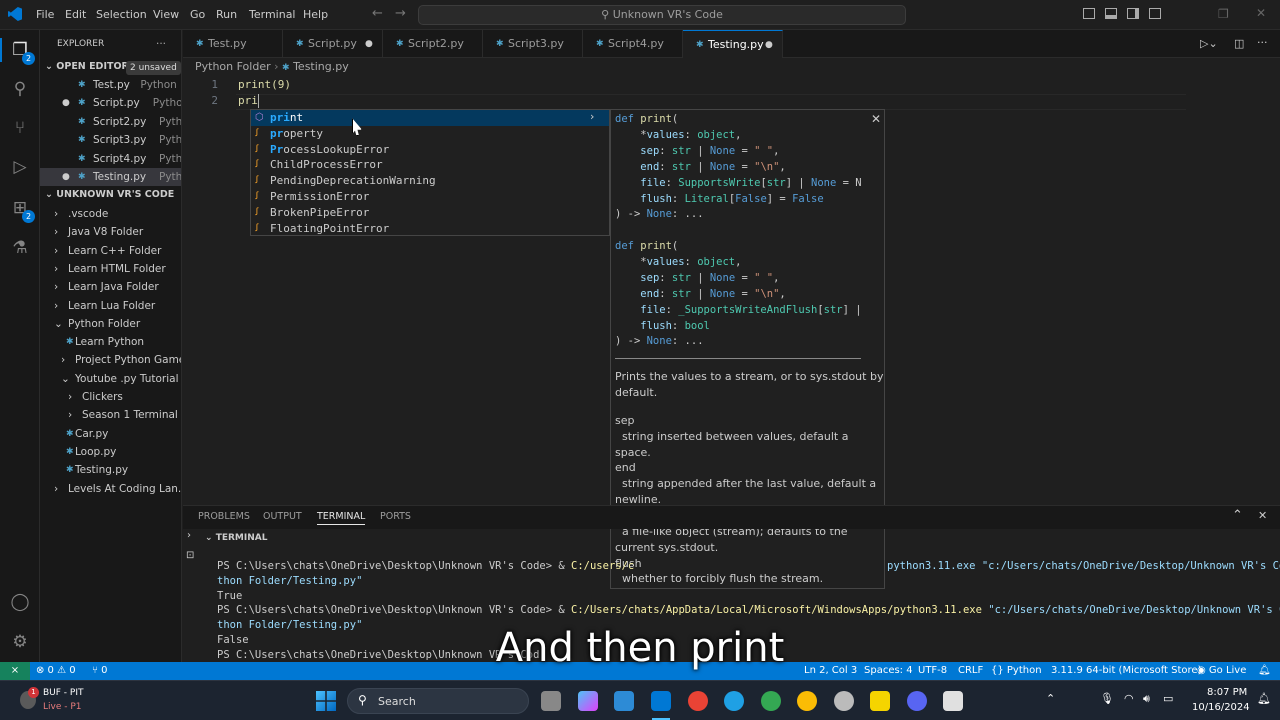  What do you see at coordinates (110, 470) in the screenshot?
I see `tree-item: ✱ Testing.py` at bounding box center [110, 470].